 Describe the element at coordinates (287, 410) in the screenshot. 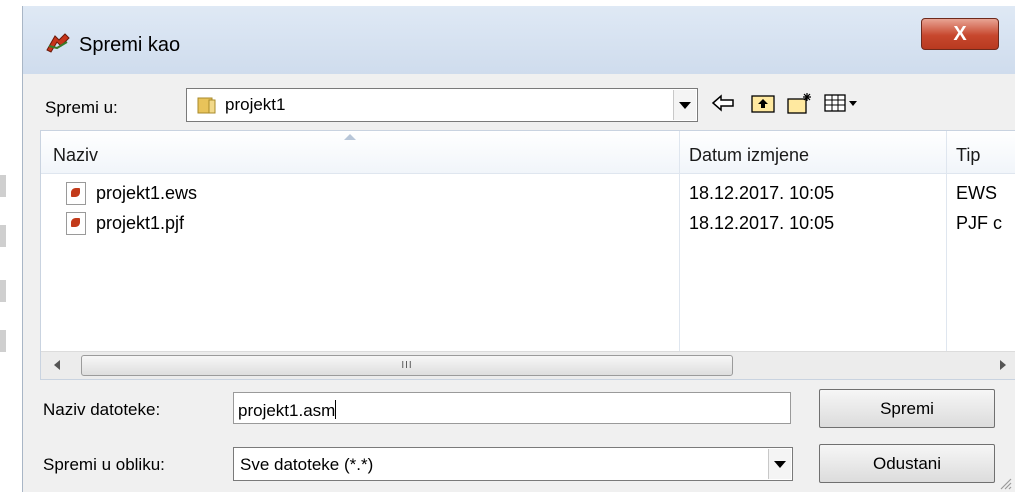

I see `file-name-value: projekt1.asm` at that location.